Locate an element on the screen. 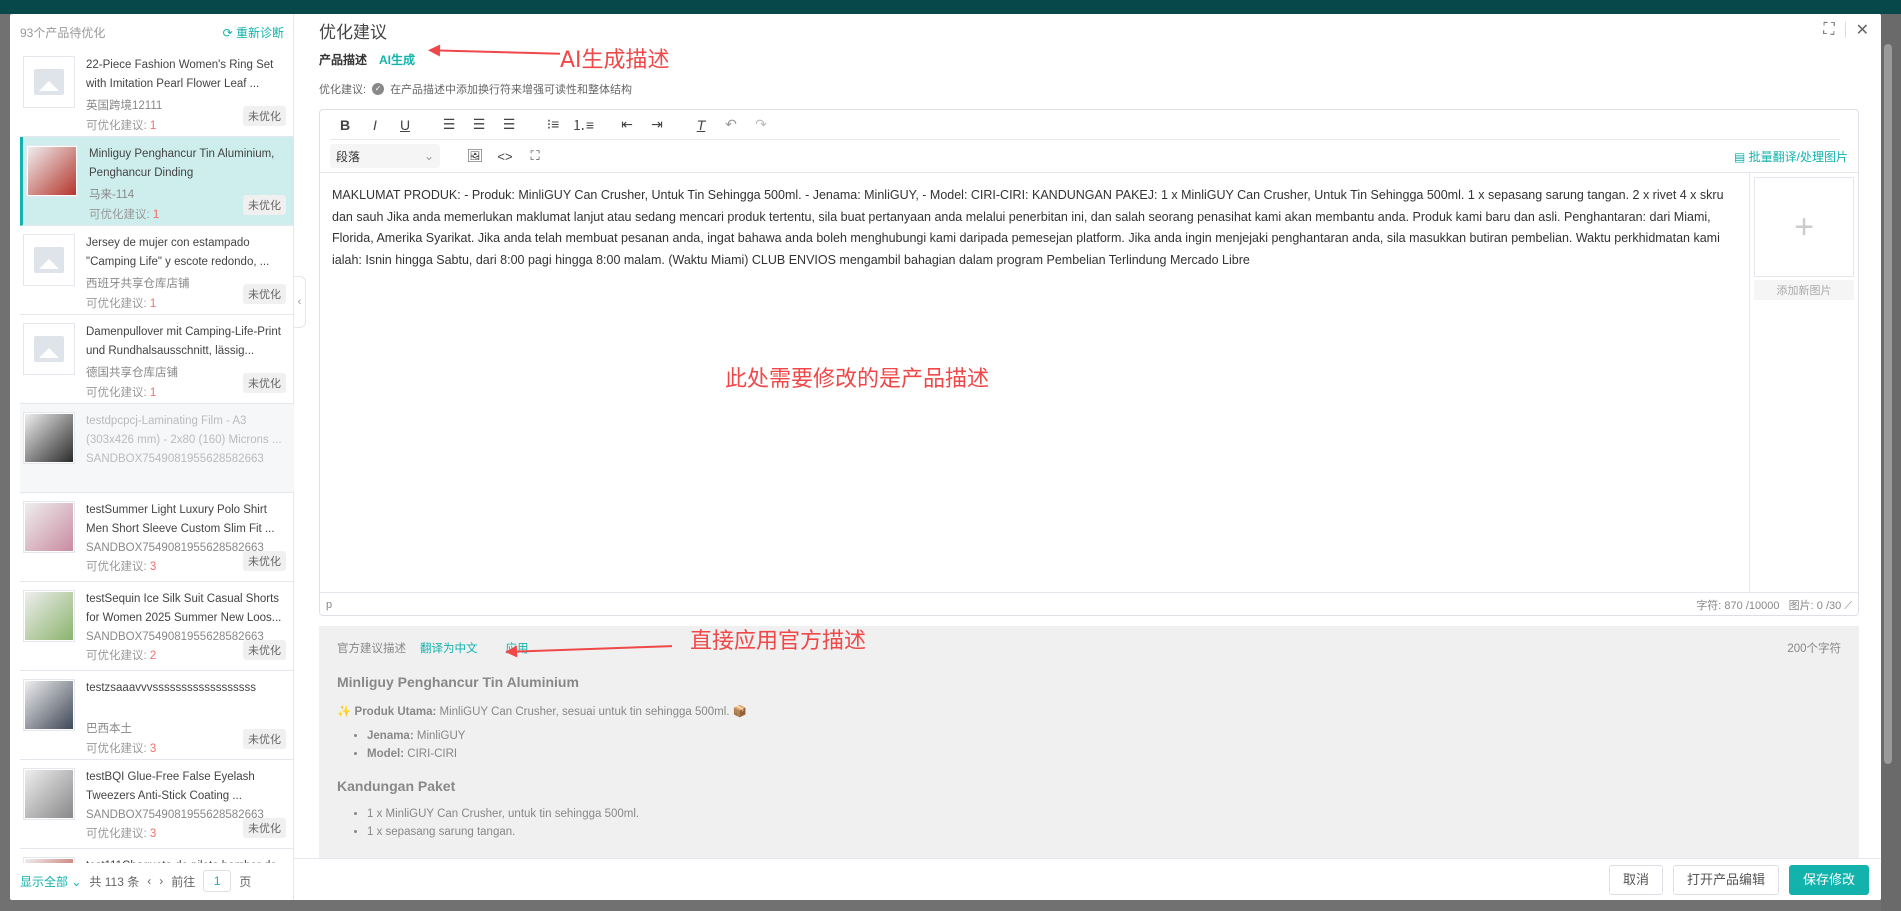 Image resolution: width=1901 pixels, height=911 pixels. char-count: 字符: 870 /10000 is located at coordinates (1738, 605).